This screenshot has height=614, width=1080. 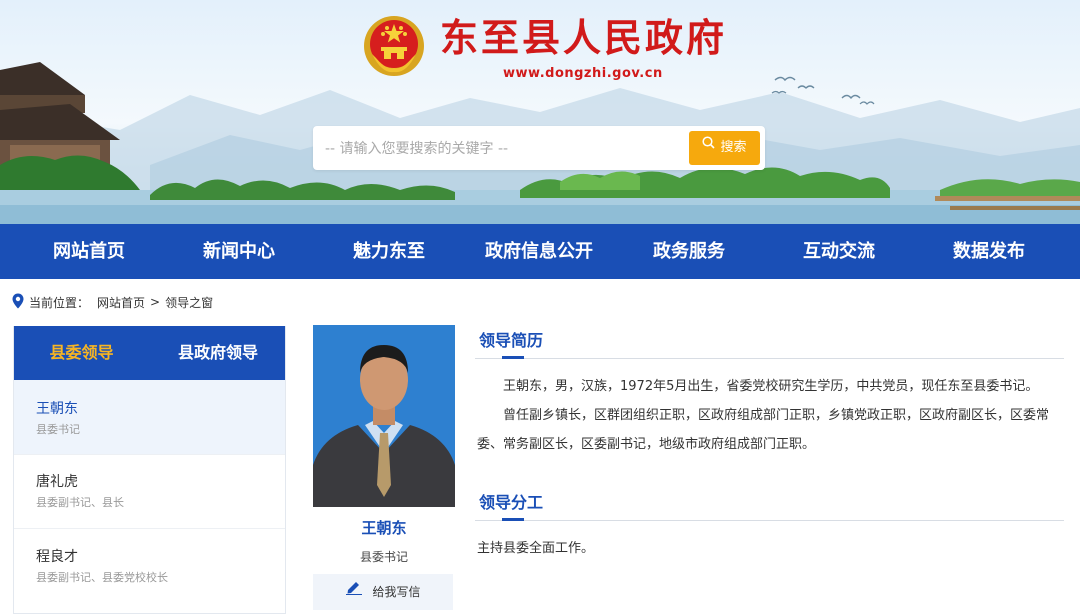 What do you see at coordinates (81, 353) in the screenshot?
I see `tab-county-committee: 县委领导` at bounding box center [81, 353].